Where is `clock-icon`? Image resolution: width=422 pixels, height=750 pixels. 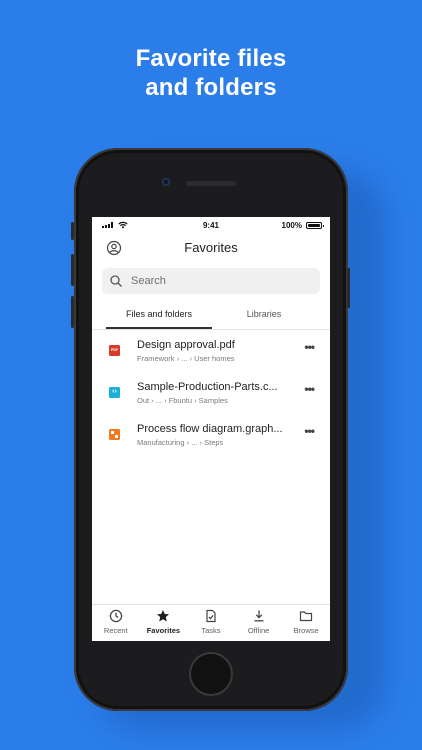 clock-icon is located at coordinates (116, 616).